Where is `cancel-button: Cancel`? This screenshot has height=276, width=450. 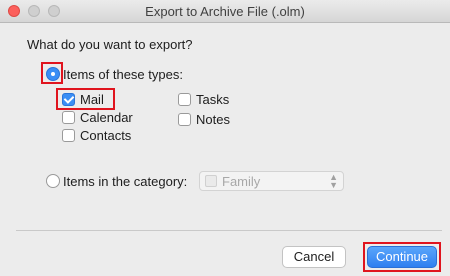
cancel-button: Cancel is located at coordinates (314, 257).